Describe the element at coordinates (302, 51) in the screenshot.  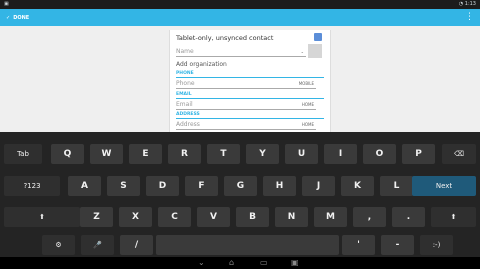
I see `expand-name-icon: ⌄` at that location.